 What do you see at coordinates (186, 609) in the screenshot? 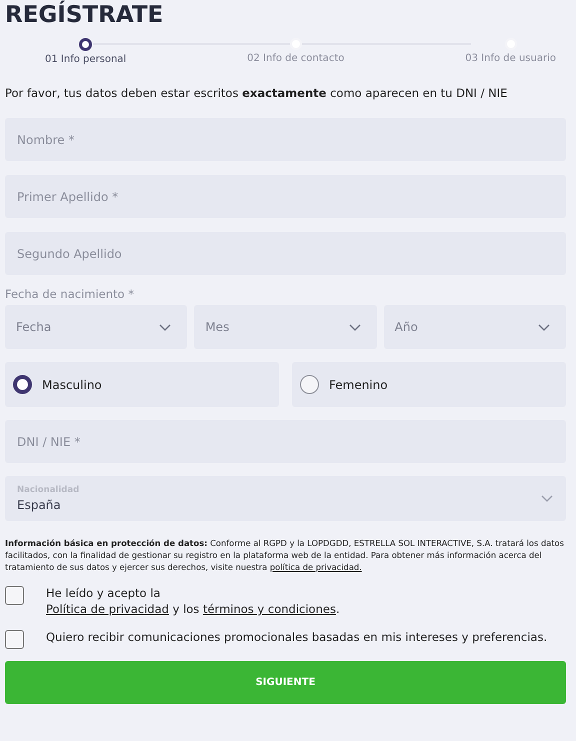
I see `consent-text: y los` at bounding box center [186, 609].